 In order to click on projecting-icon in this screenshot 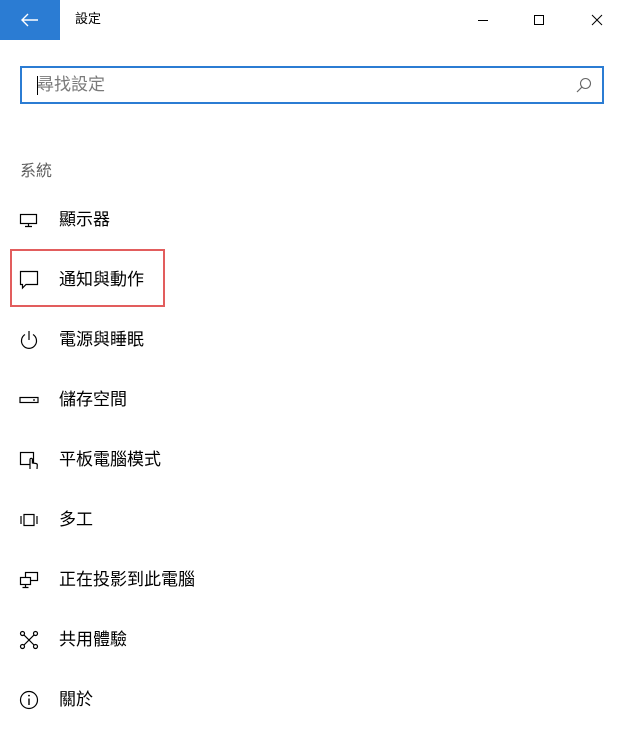, I will do `click(29, 580)`.